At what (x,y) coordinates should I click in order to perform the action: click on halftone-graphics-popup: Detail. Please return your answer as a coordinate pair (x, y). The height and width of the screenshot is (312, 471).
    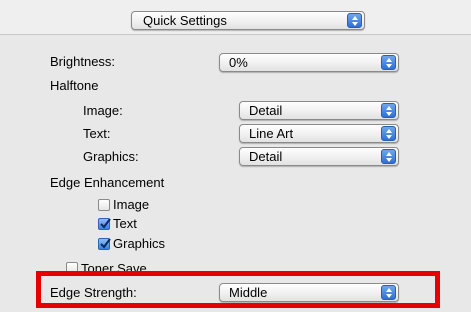
    Looking at the image, I should click on (319, 156).